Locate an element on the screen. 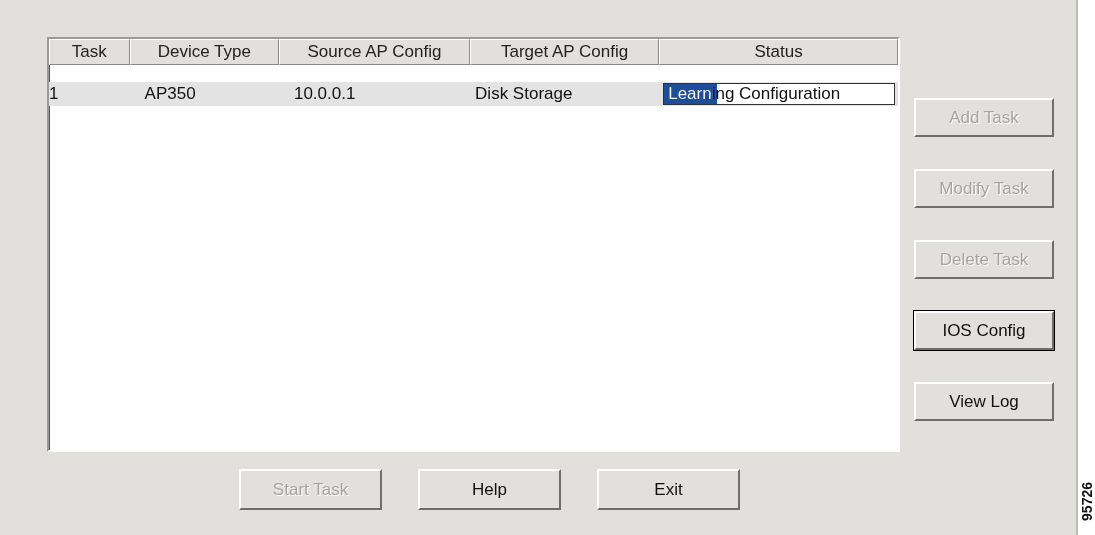  column-header: Device Type is located at coordinates (204, 52).